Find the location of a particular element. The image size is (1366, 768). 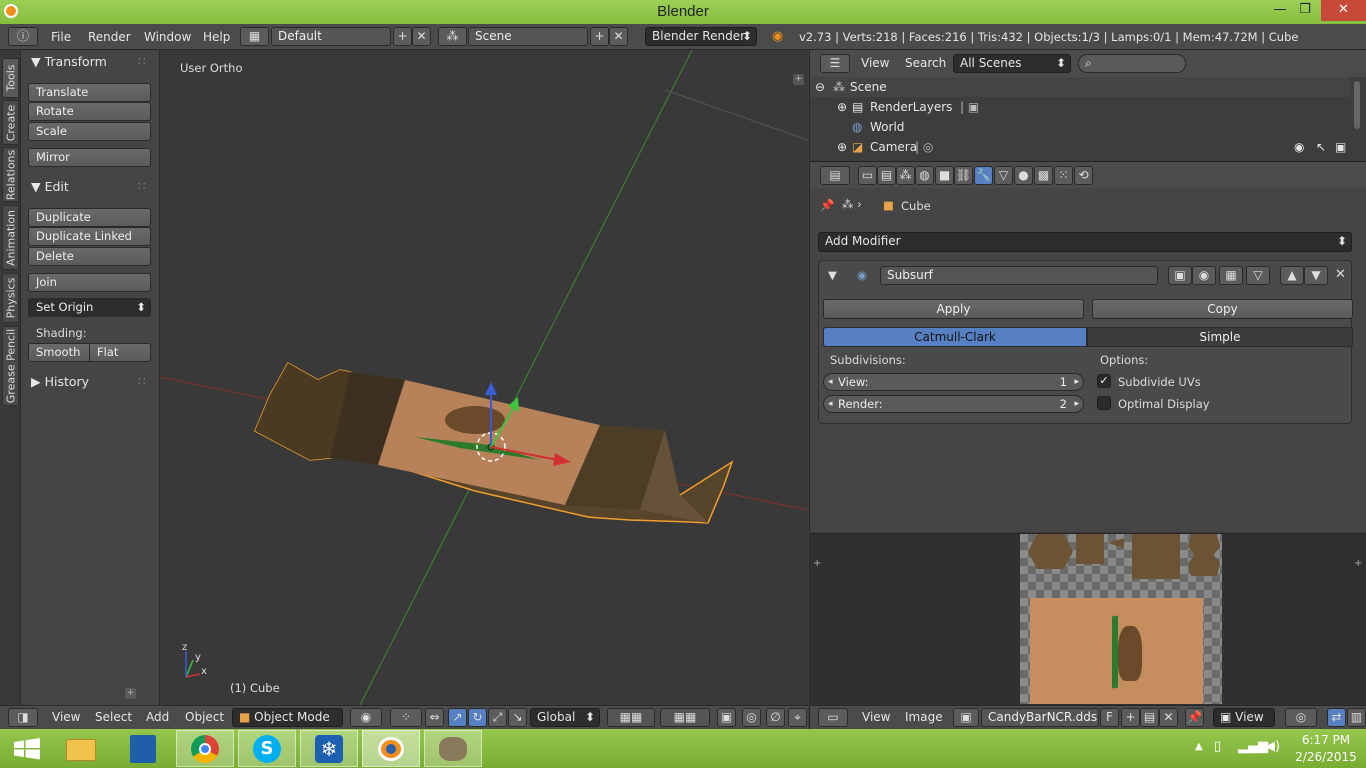

add-modifier-dropdown: Add Modifier ⬍ is located at coordinates (1085, 242).